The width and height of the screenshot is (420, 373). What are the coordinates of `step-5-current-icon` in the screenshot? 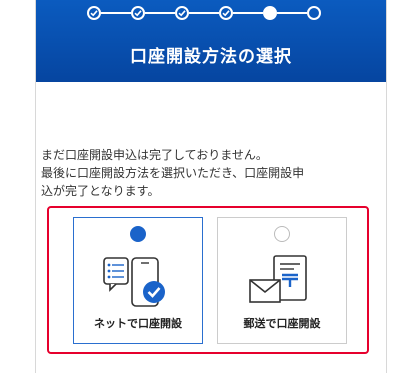 It's located at (270, 13).